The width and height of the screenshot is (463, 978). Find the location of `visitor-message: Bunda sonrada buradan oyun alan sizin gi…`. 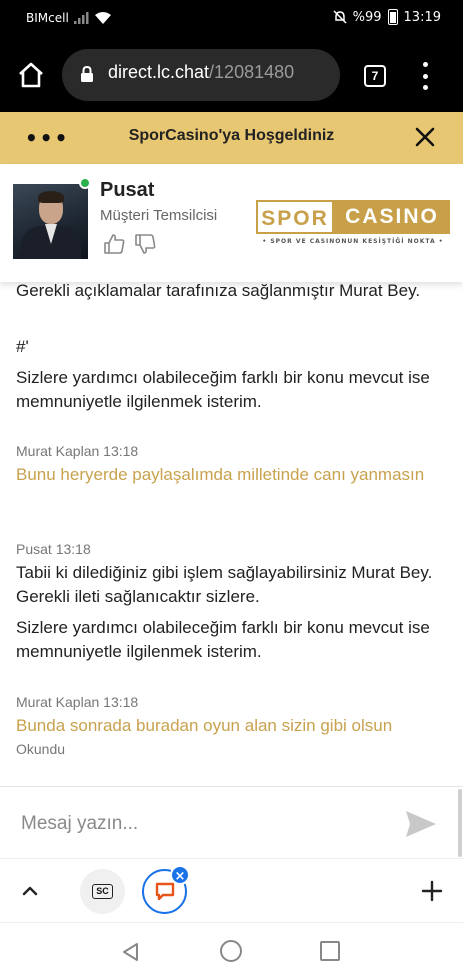

visitor-message: Bunda sonrada buradan oyun alan sizin gi… is located at coordinates (204, 725).